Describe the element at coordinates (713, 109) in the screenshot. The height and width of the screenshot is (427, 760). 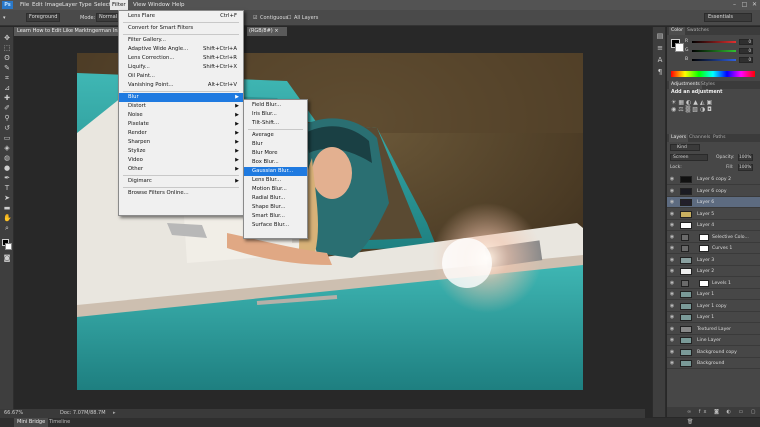
I see `adjustment-icons: ☀▦◐▲◭▣ ◉⚖▒▧◑◘` at that location.